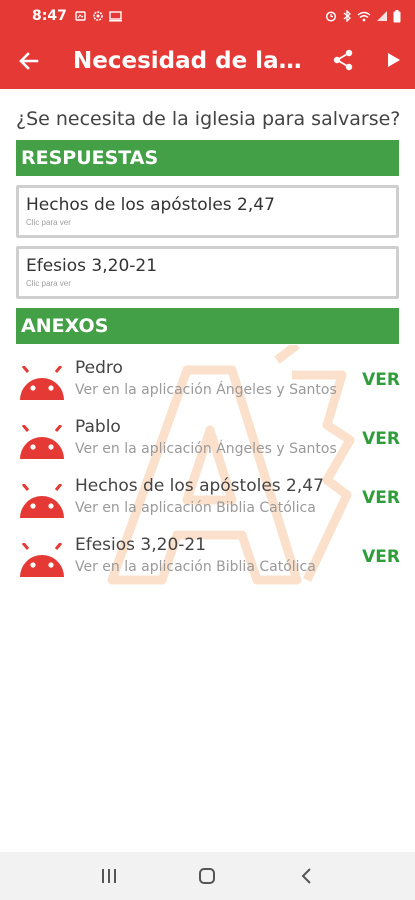 The height and width of the screenshot is (900, 415). I want to click on home-button, so click(207, 876).